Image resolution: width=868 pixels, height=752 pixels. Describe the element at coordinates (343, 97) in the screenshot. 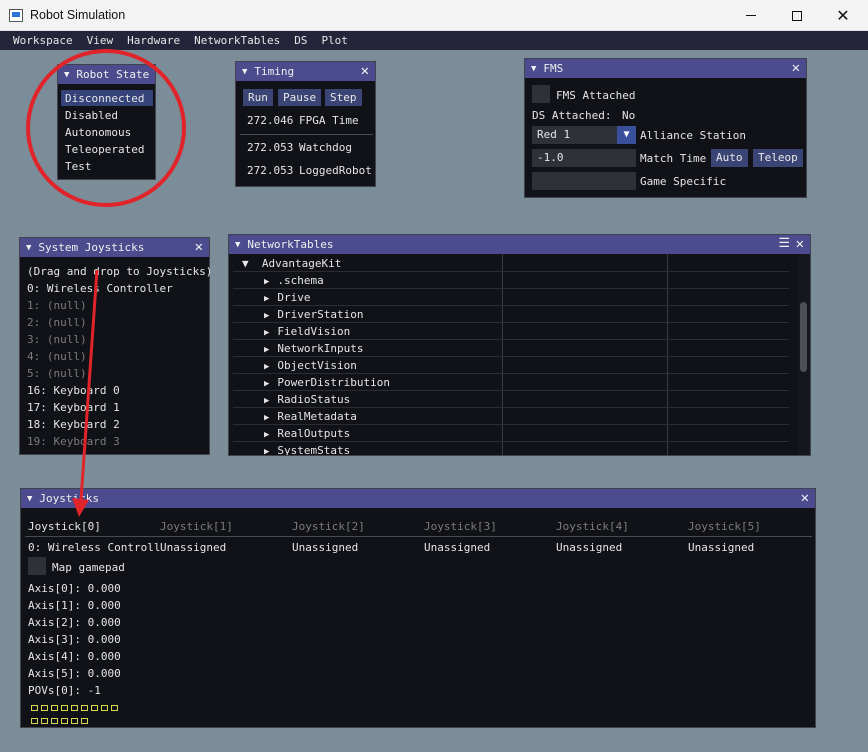

I see `step-button: Step` at that location.